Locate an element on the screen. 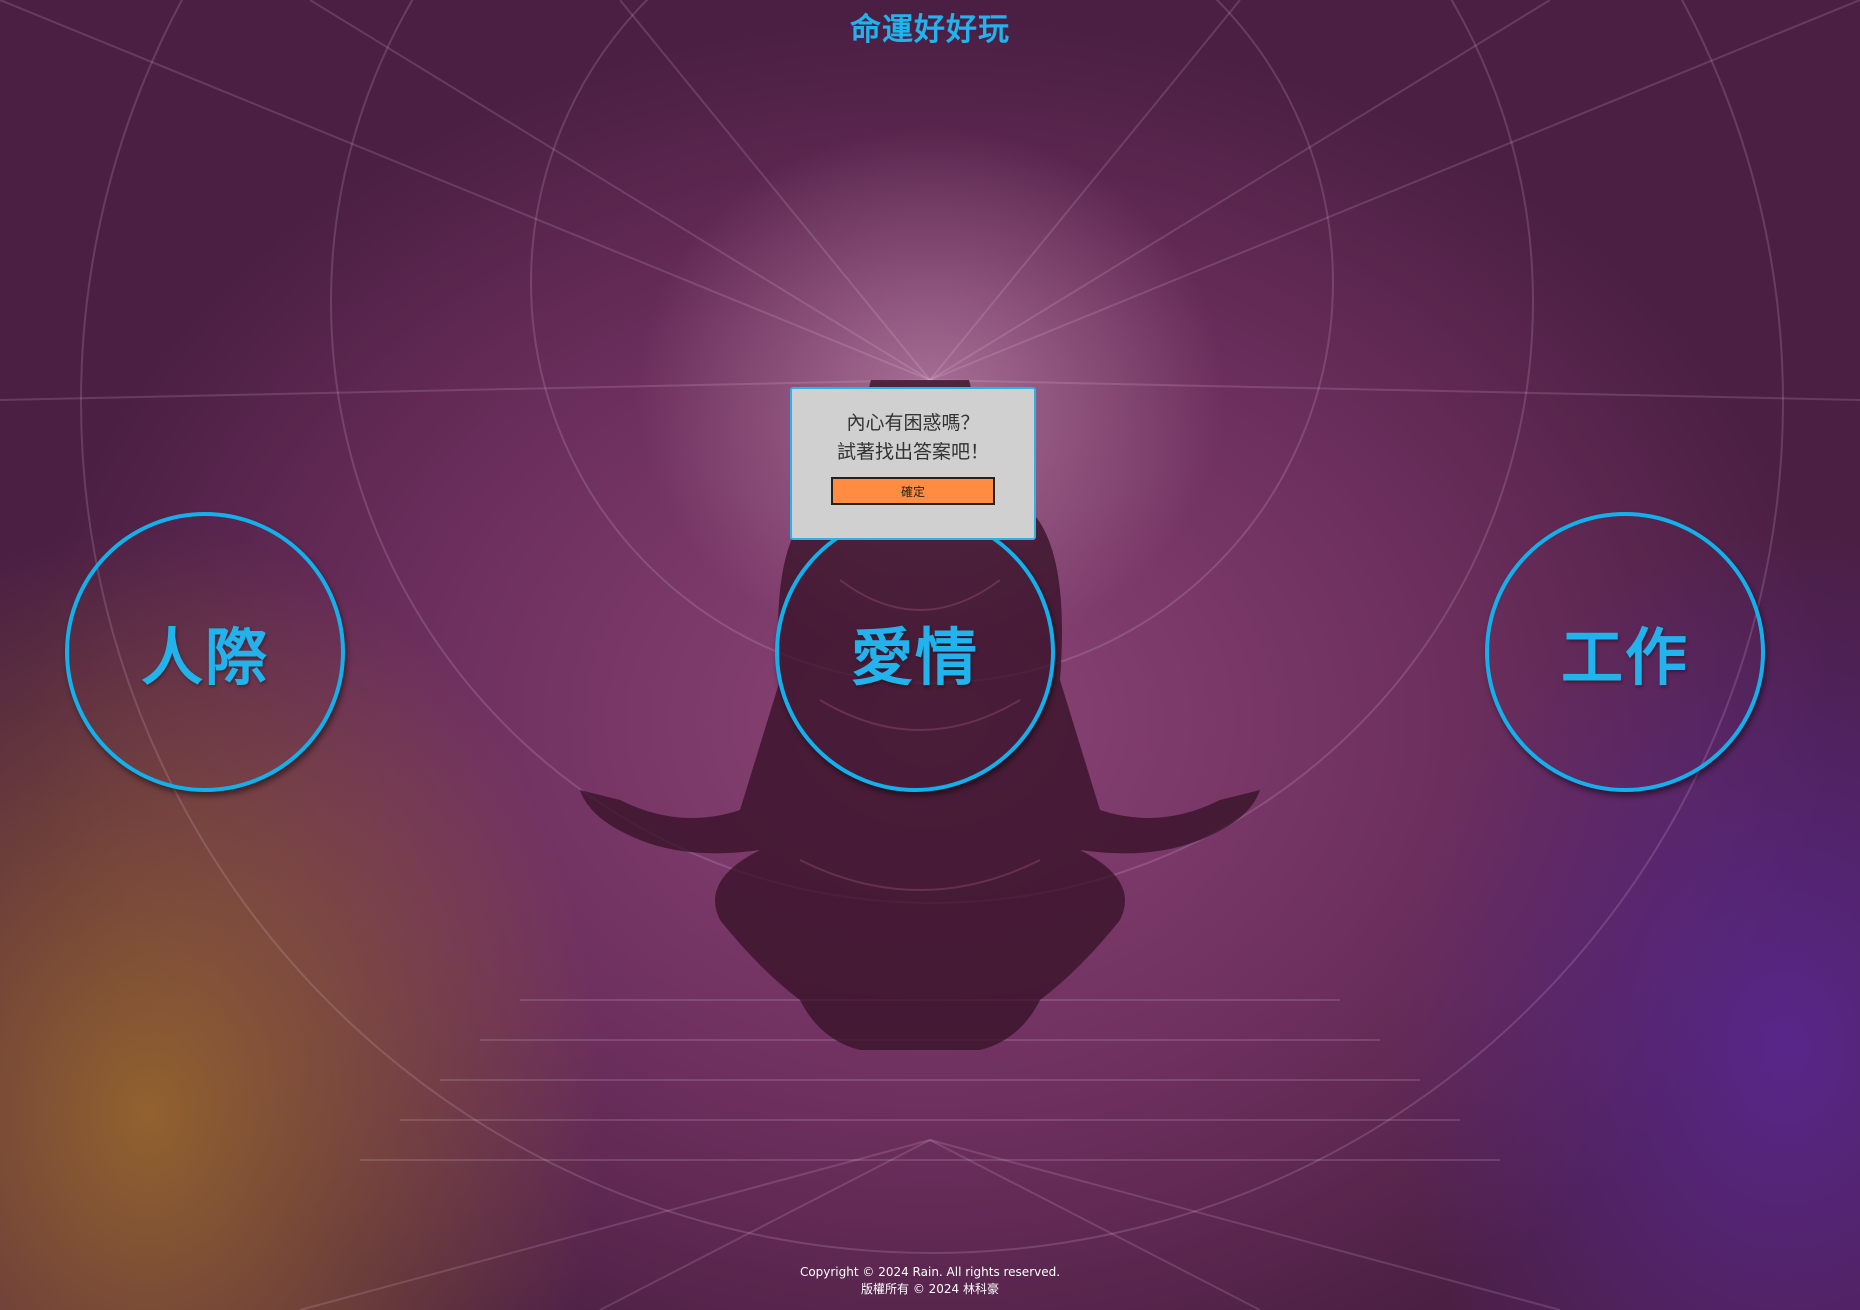  category-work-button: 工作 is located at coordinates (1625, 652).